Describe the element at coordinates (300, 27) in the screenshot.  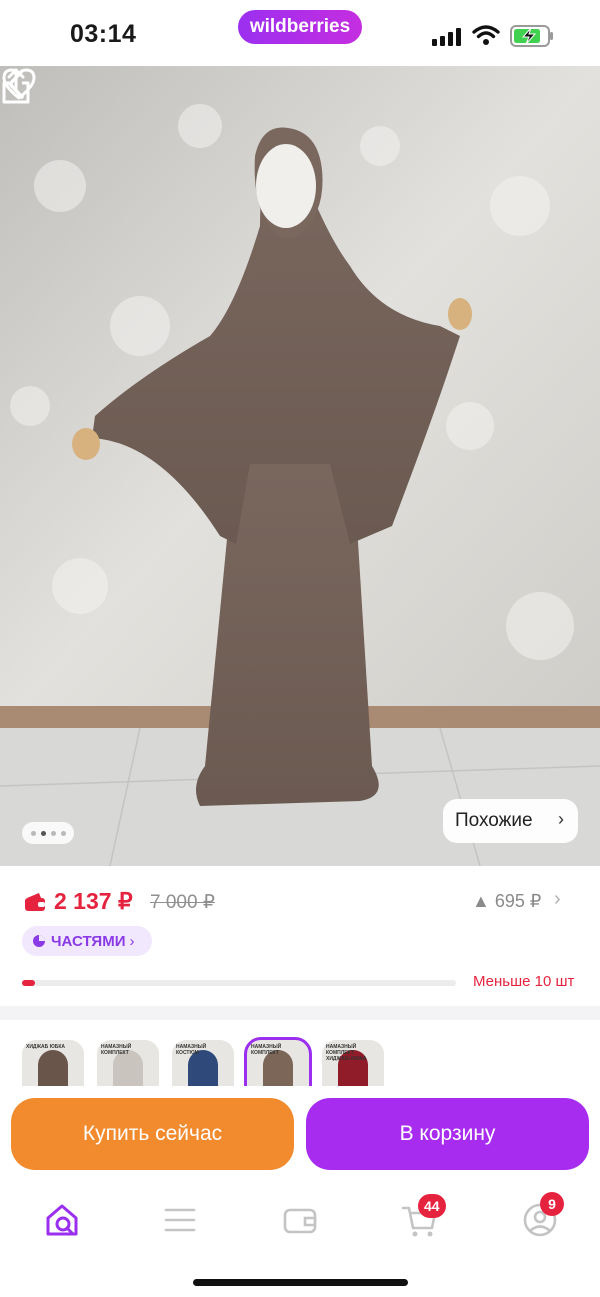
I see `brand-logo: wildberries` at that location.